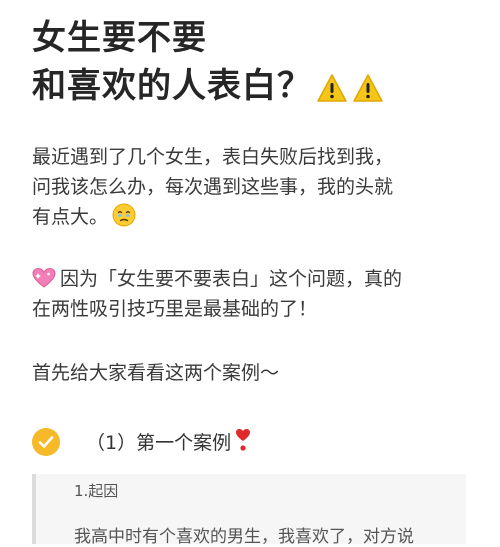  I want to click on holding-back-tears-icon, so click(124, 215).